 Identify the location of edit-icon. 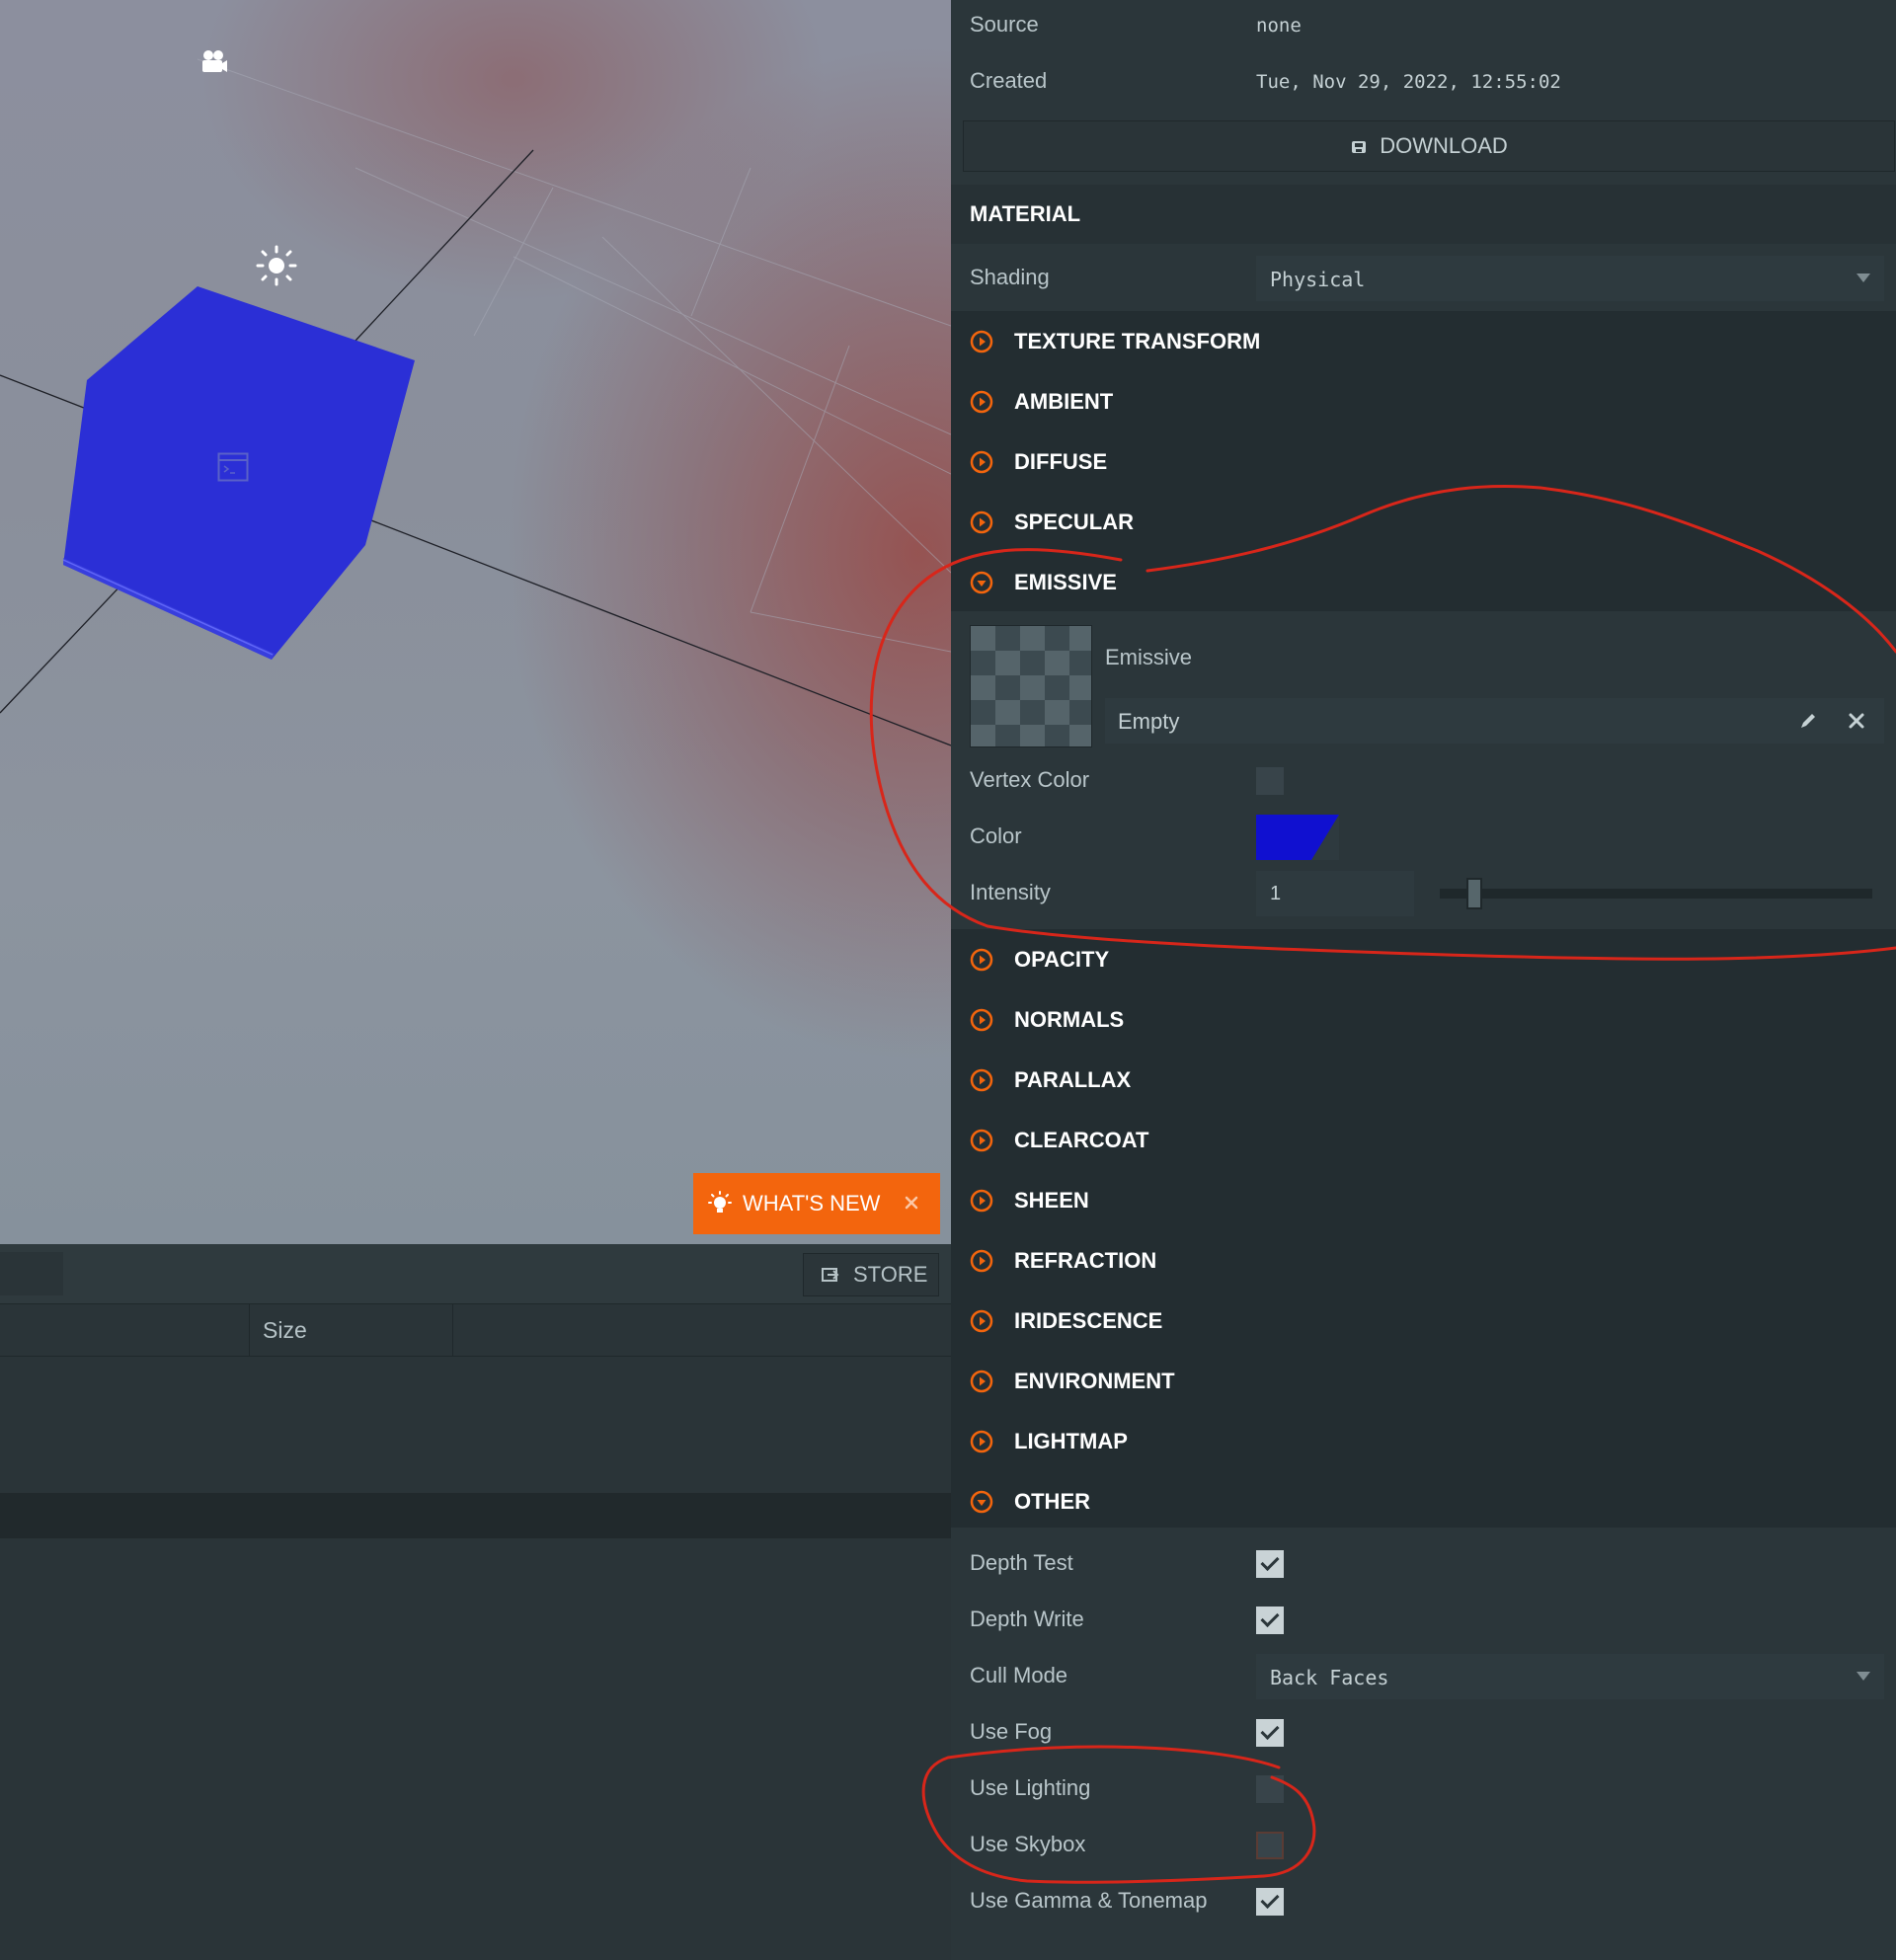
(1808, 721).